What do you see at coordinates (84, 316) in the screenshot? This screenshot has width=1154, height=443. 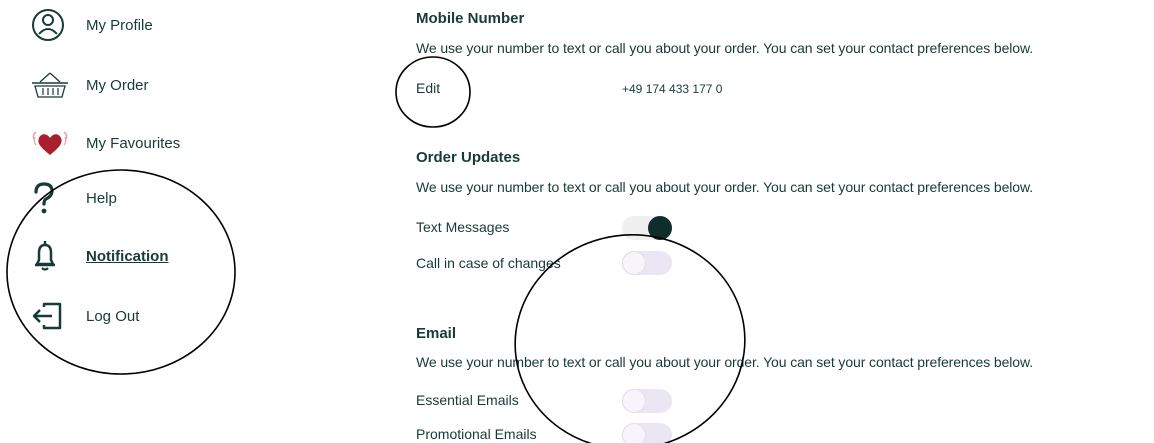 I see `sidebar-item-log-out: Log Out` at bounding box center [84, 316].